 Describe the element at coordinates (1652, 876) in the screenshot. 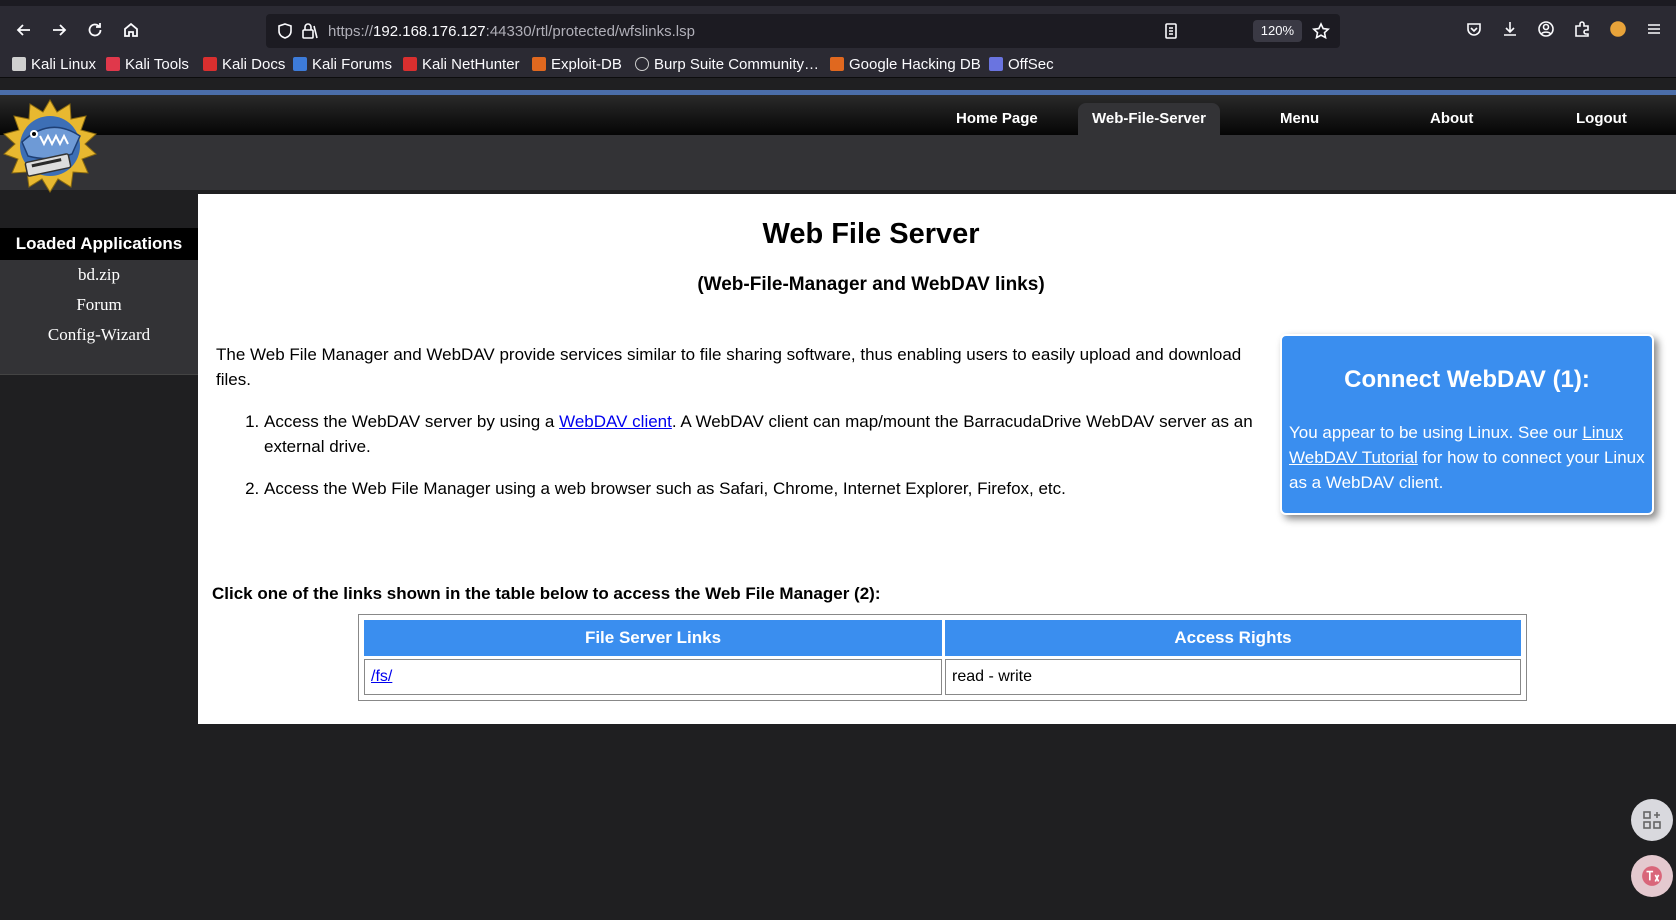

I see `translate-icon` at that location.